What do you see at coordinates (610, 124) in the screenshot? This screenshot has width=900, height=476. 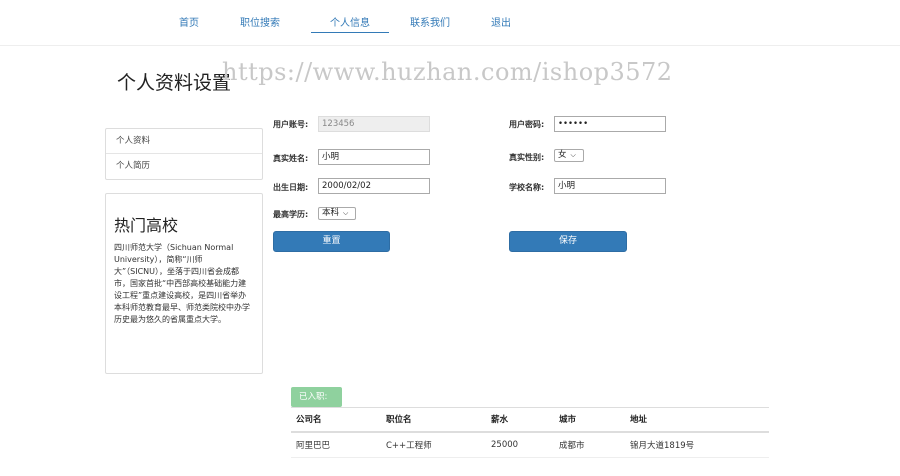 I see `password-field: ••••••` at bounding box center [610, 124].